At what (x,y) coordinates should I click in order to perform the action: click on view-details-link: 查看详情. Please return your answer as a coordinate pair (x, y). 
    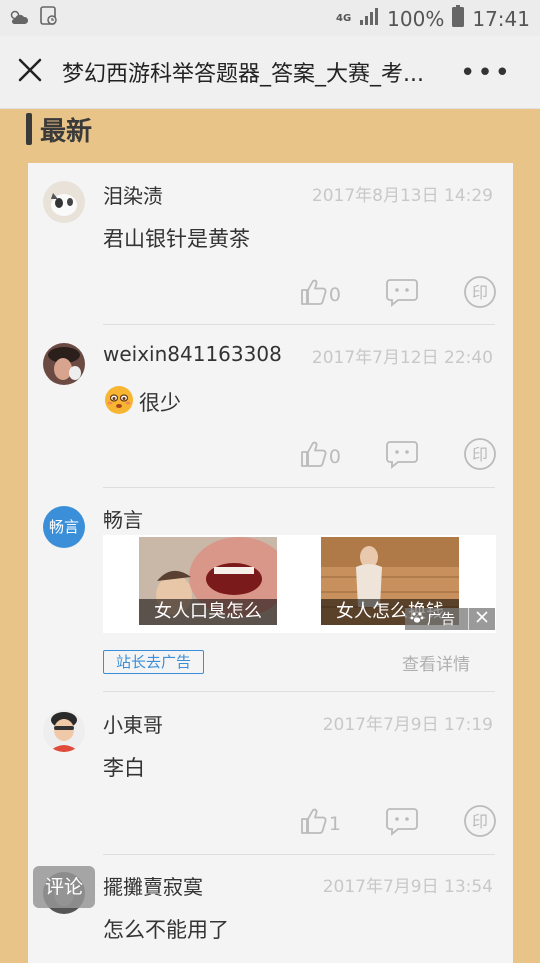
    Looking at the image, I should click on (436, 662).